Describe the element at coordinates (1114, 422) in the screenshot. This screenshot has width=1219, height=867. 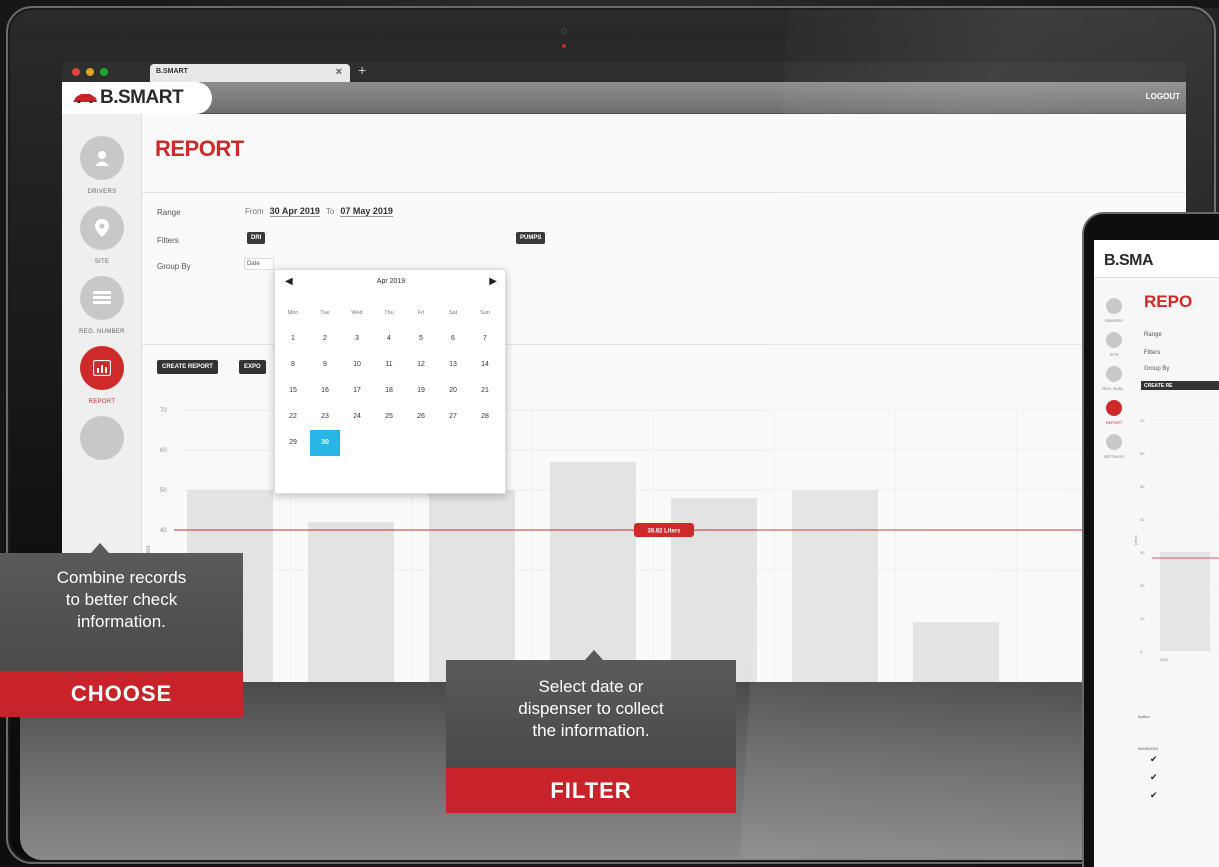
I see `tablet-nav-label: REPORT` at that location.